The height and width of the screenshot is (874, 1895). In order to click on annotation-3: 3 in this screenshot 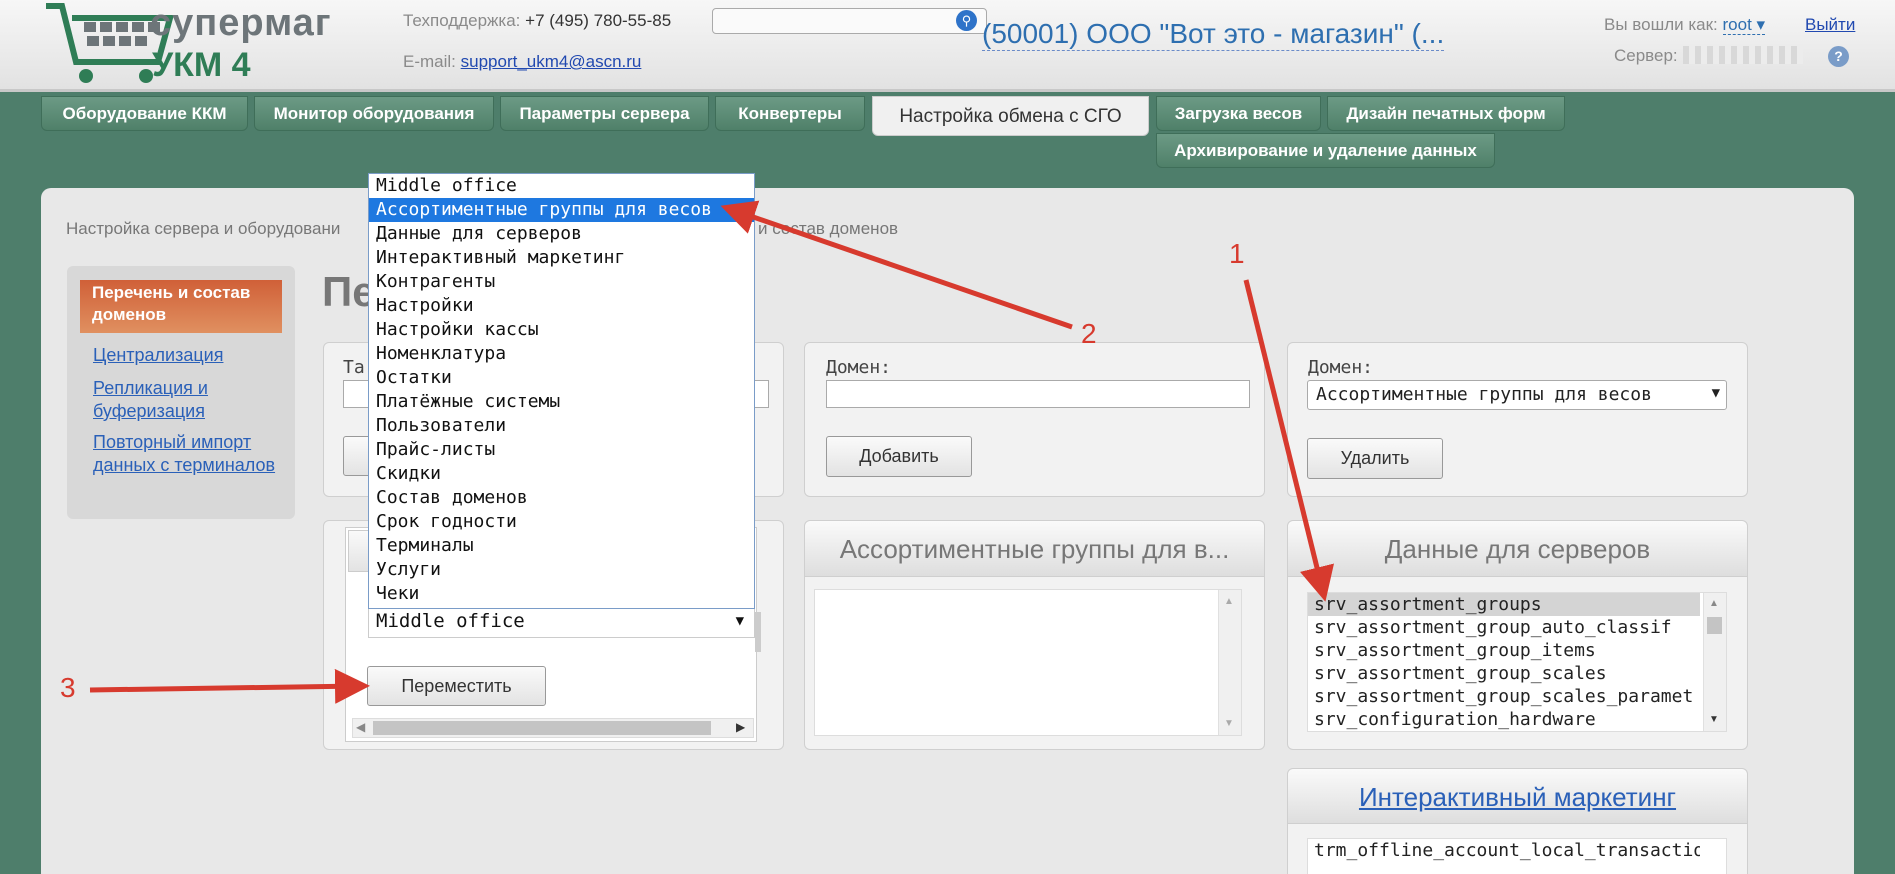, I will do `click(68, 687)`.